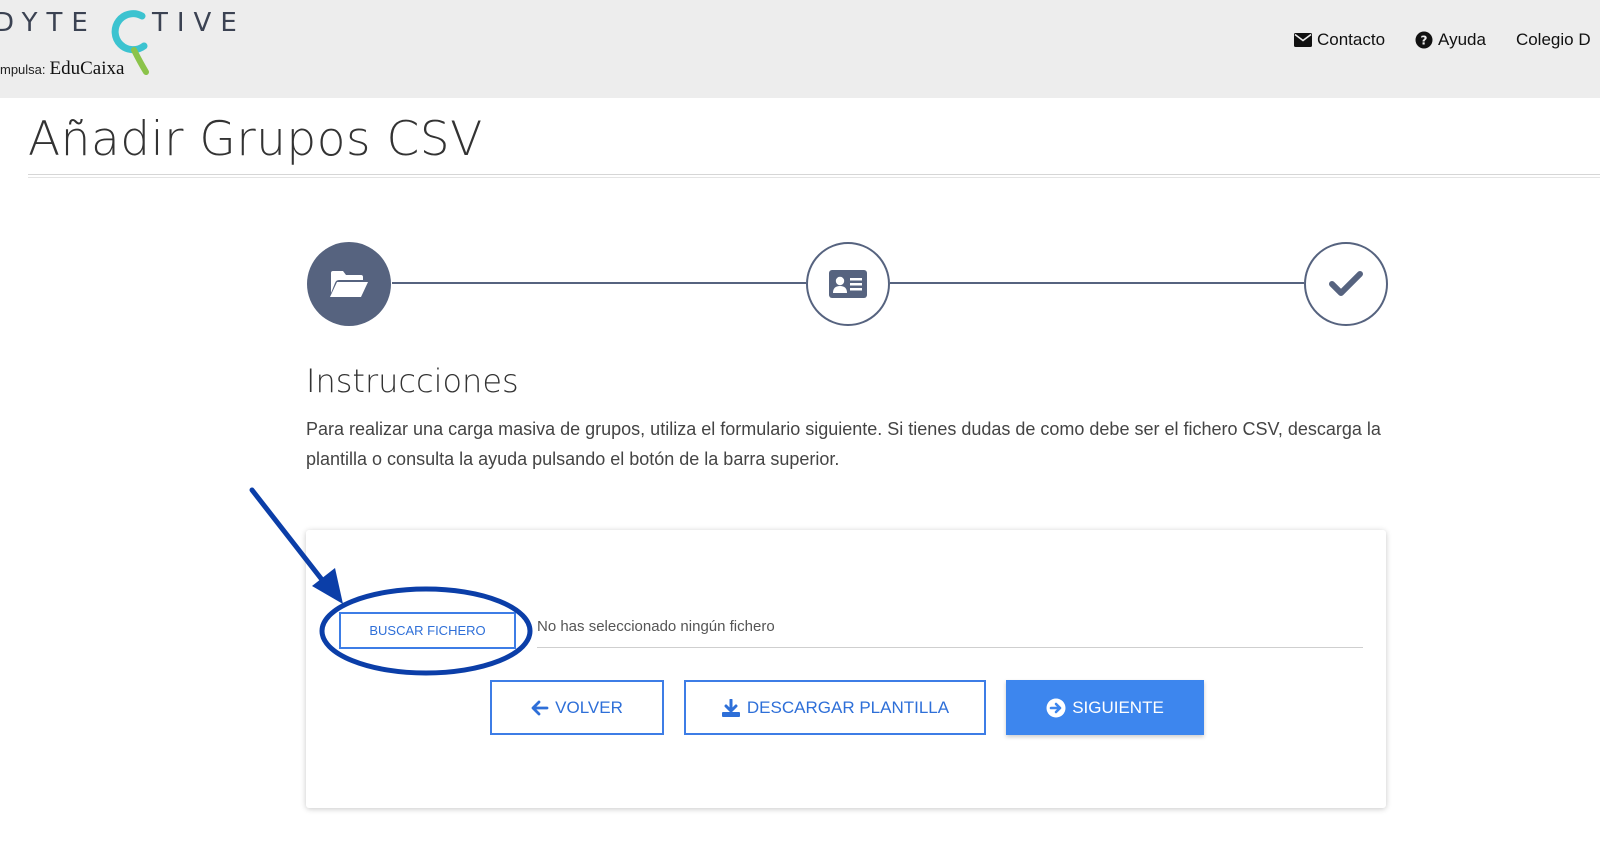 The width and height of the screenshot is (1600, 846). I want to click on back-button: VOLVER, so click(577, 707).